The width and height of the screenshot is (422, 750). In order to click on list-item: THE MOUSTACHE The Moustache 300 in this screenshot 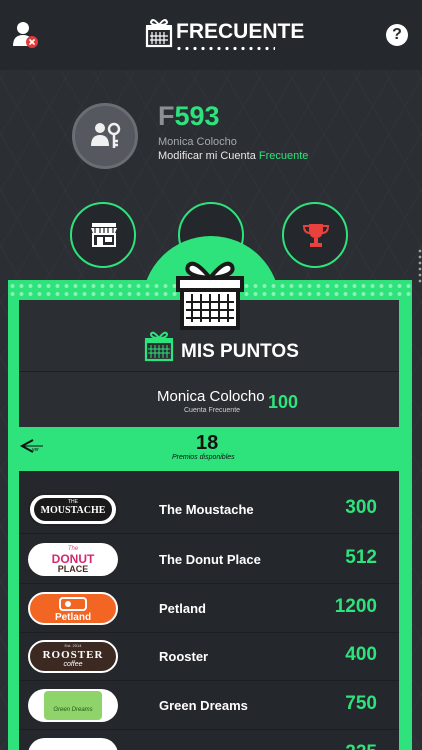, I will do `click(209, 509)`.